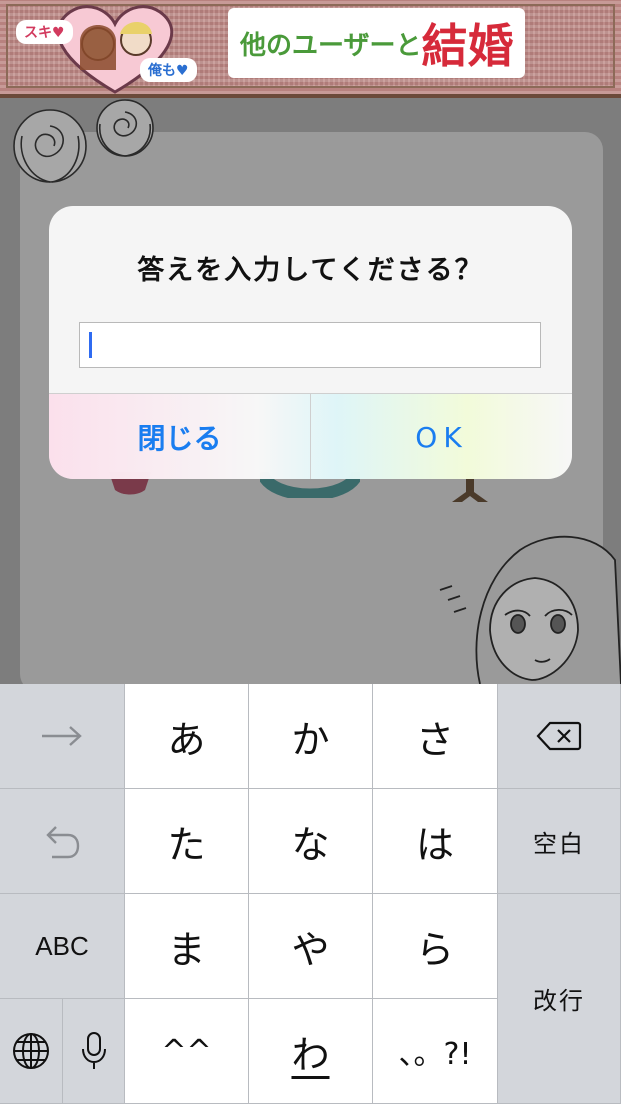 This screenshot has height=1104, width=621. What do you see at coordinates (310, 949) in the screenshot?
I see `kana-key-label: や` at bounding box center [310, 949].